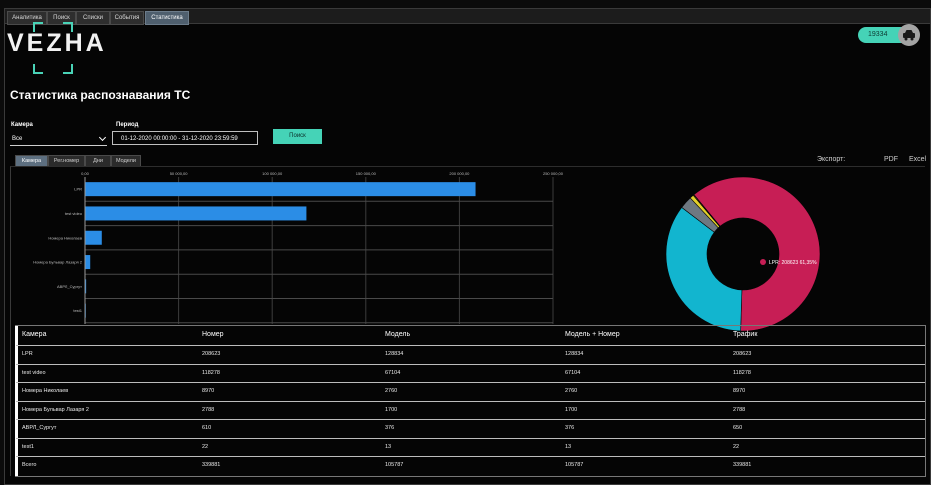 Image resolution: width=931 pixels, height=485 pixels. What do you see at coordinates (207, 428) in the screenshot?
I see `table-cell: 610` at bounding box center [207, 428].